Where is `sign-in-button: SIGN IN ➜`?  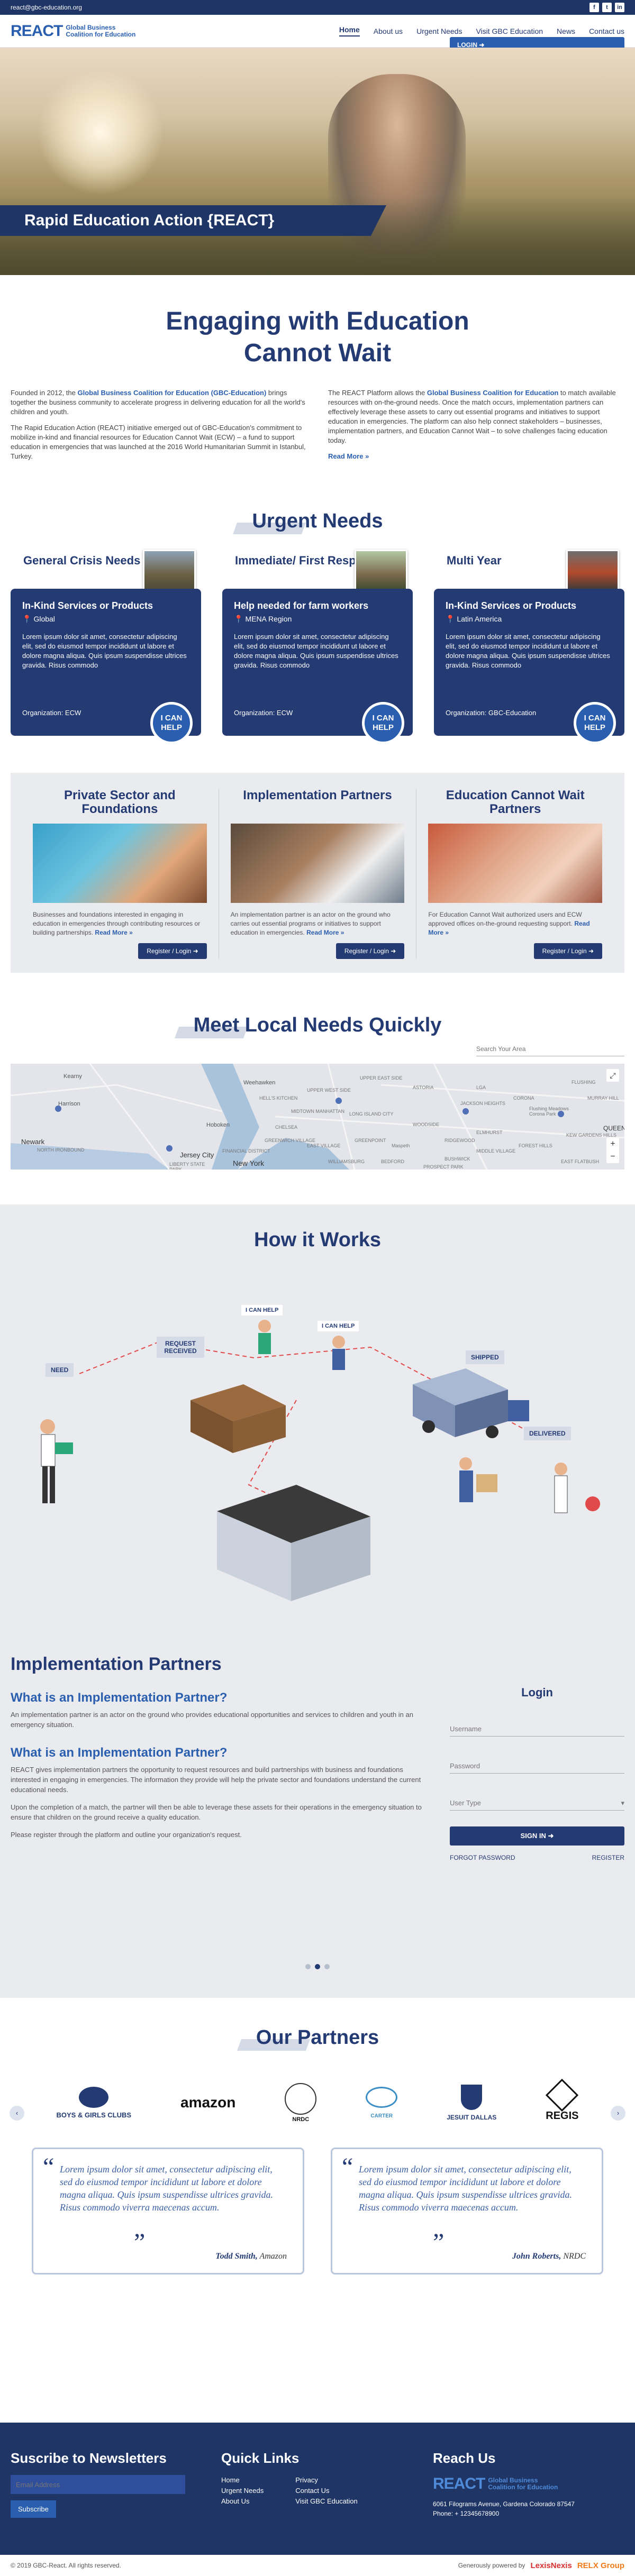 sign-in-button: SIGN IN ➜ is located at coordinates (537, 1836).